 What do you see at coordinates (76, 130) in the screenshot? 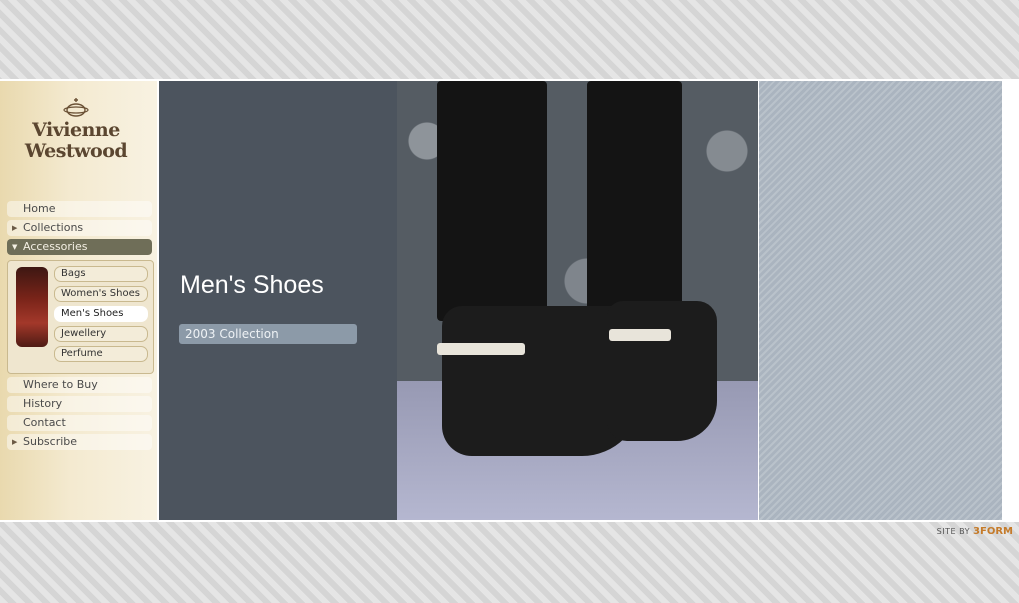
I see `brand-name-line1: Vivienne` at bounding box center [76, 130].